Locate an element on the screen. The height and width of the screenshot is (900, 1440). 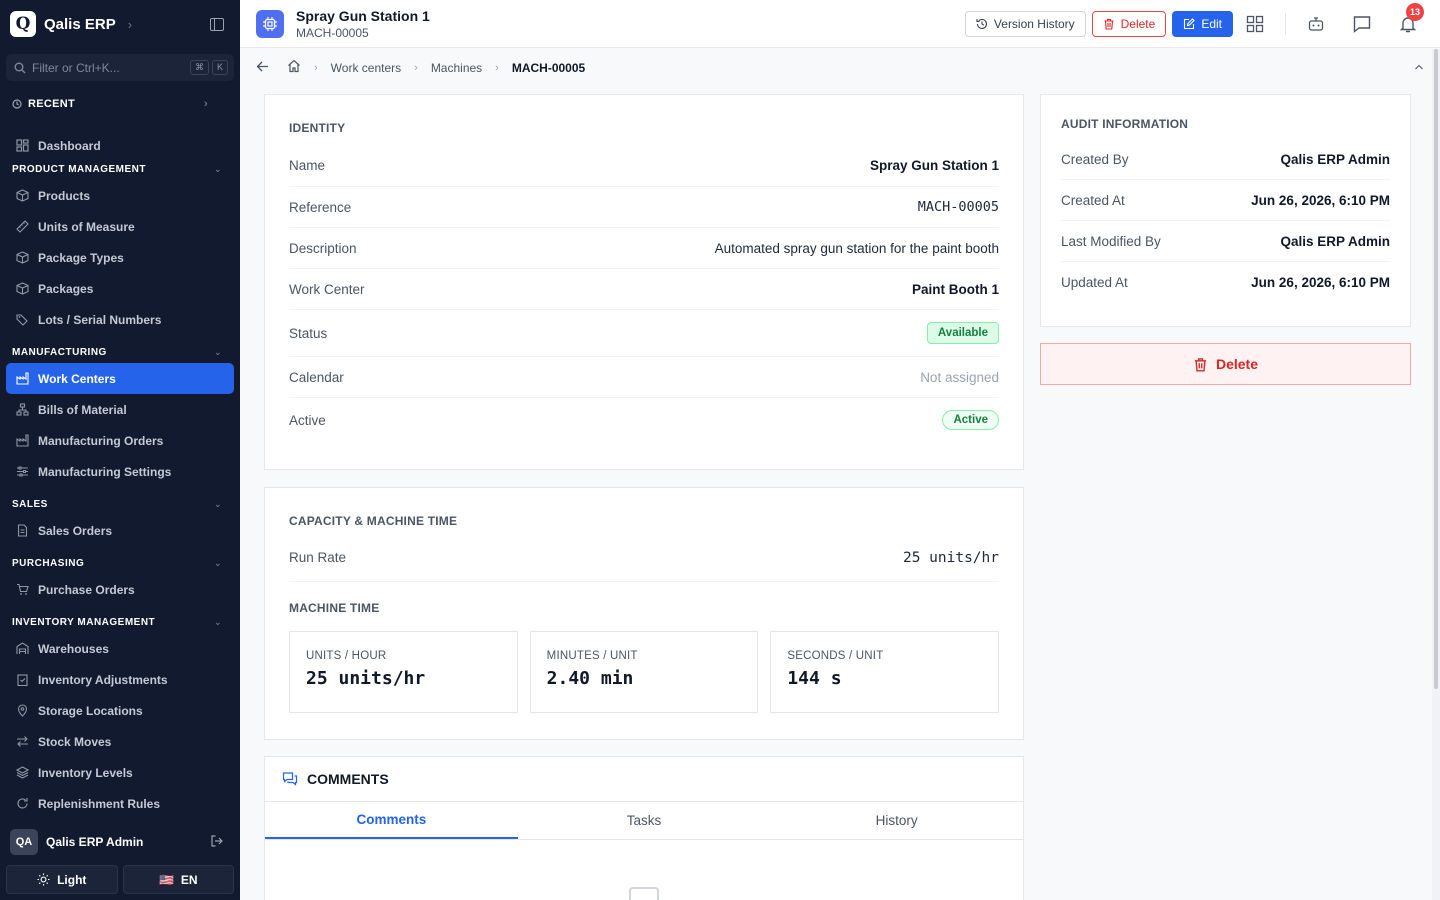
comments-tabs: Comments Tasks History is located at coordinates (644, 821).